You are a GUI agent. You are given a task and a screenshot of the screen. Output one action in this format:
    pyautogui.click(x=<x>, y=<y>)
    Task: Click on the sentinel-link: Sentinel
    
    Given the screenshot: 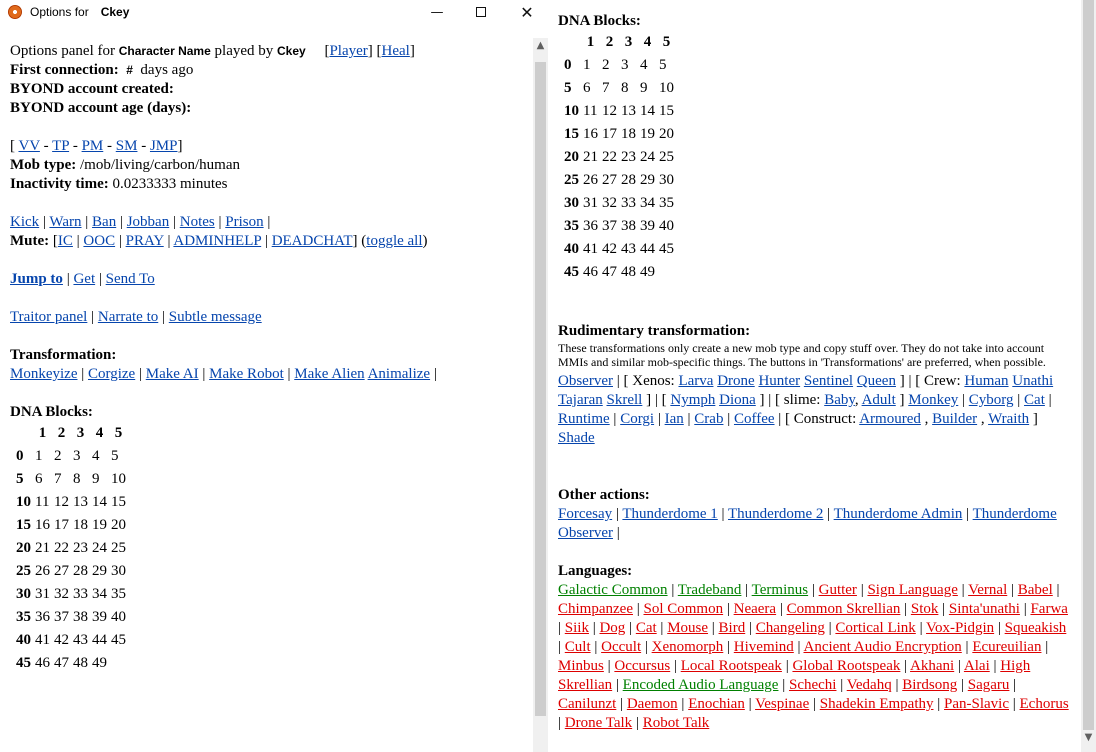 What is the action you would take?
    pyautogui.click(x=828, y=381)
    